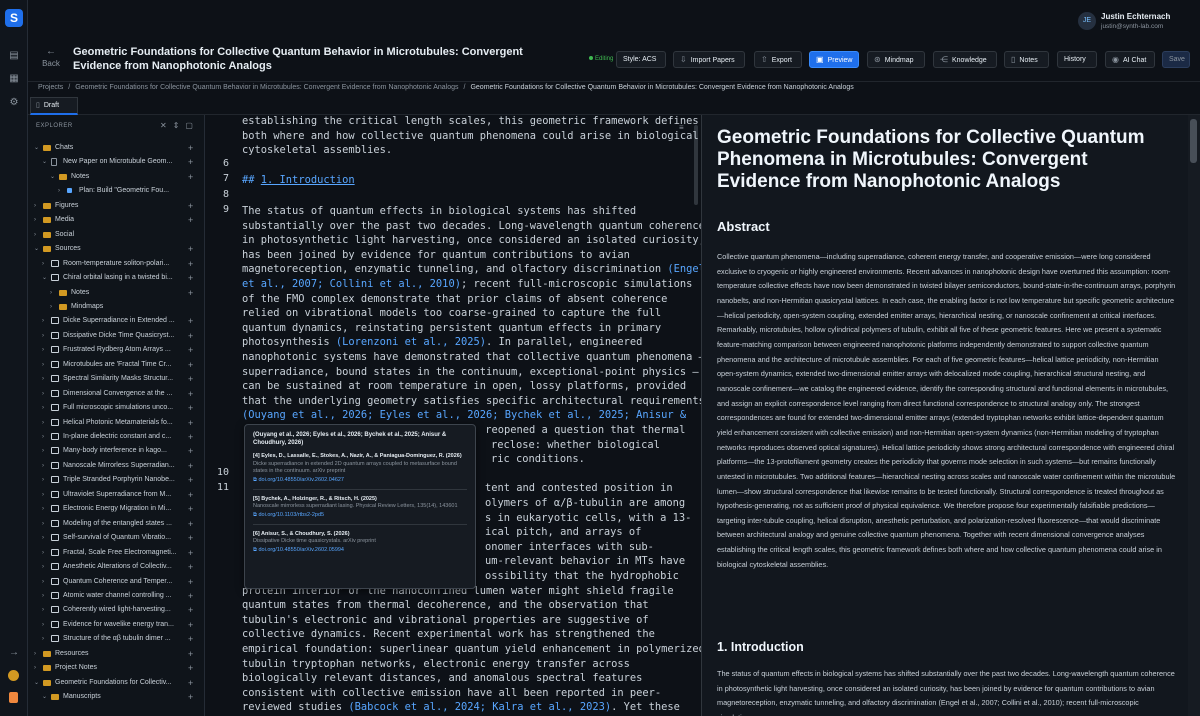 The image size is (1200, 716). I want to click on tree-item: › Helical Photonic Metamaterials fo... +, so click(116, 423).